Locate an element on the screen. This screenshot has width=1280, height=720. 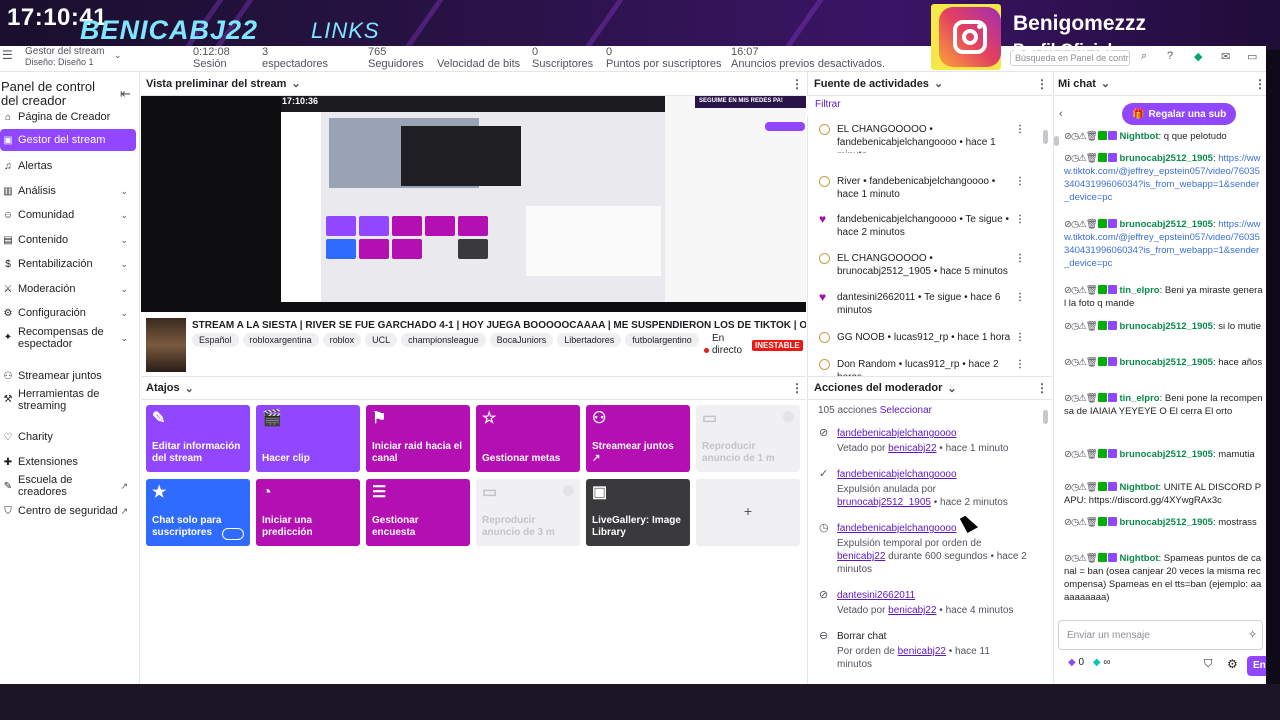
shortcut-10: ▣ LiveGallery: Image Library is located at coordinates (638, 512).